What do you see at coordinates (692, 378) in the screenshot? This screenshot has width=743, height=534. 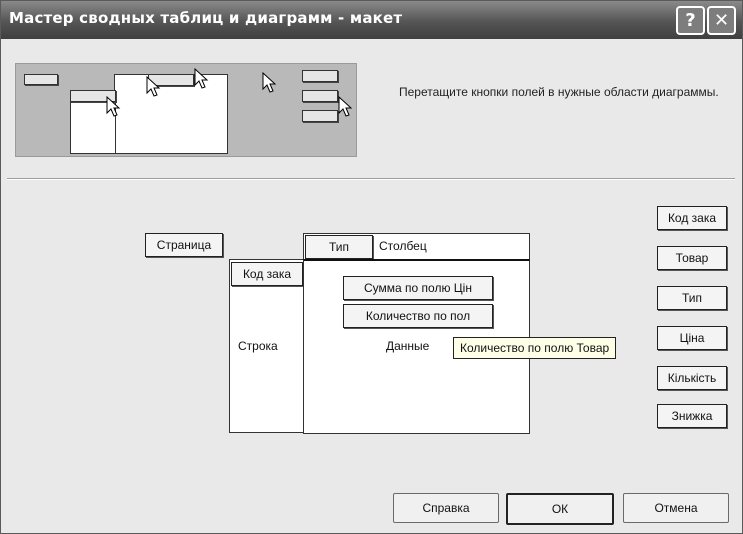 I see `field-quantity: Кількість` at bounding box center [692, 378].